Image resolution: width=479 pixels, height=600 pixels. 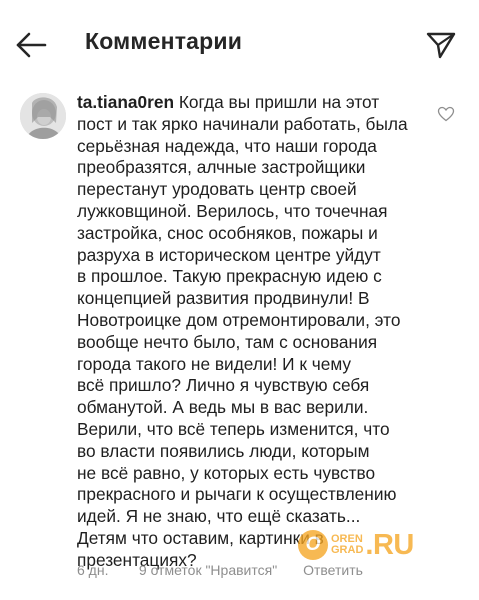 I want to click on comment-first-line: ta.tiana0ren Когда вы пришли на этот, so click(x=249, y=103).